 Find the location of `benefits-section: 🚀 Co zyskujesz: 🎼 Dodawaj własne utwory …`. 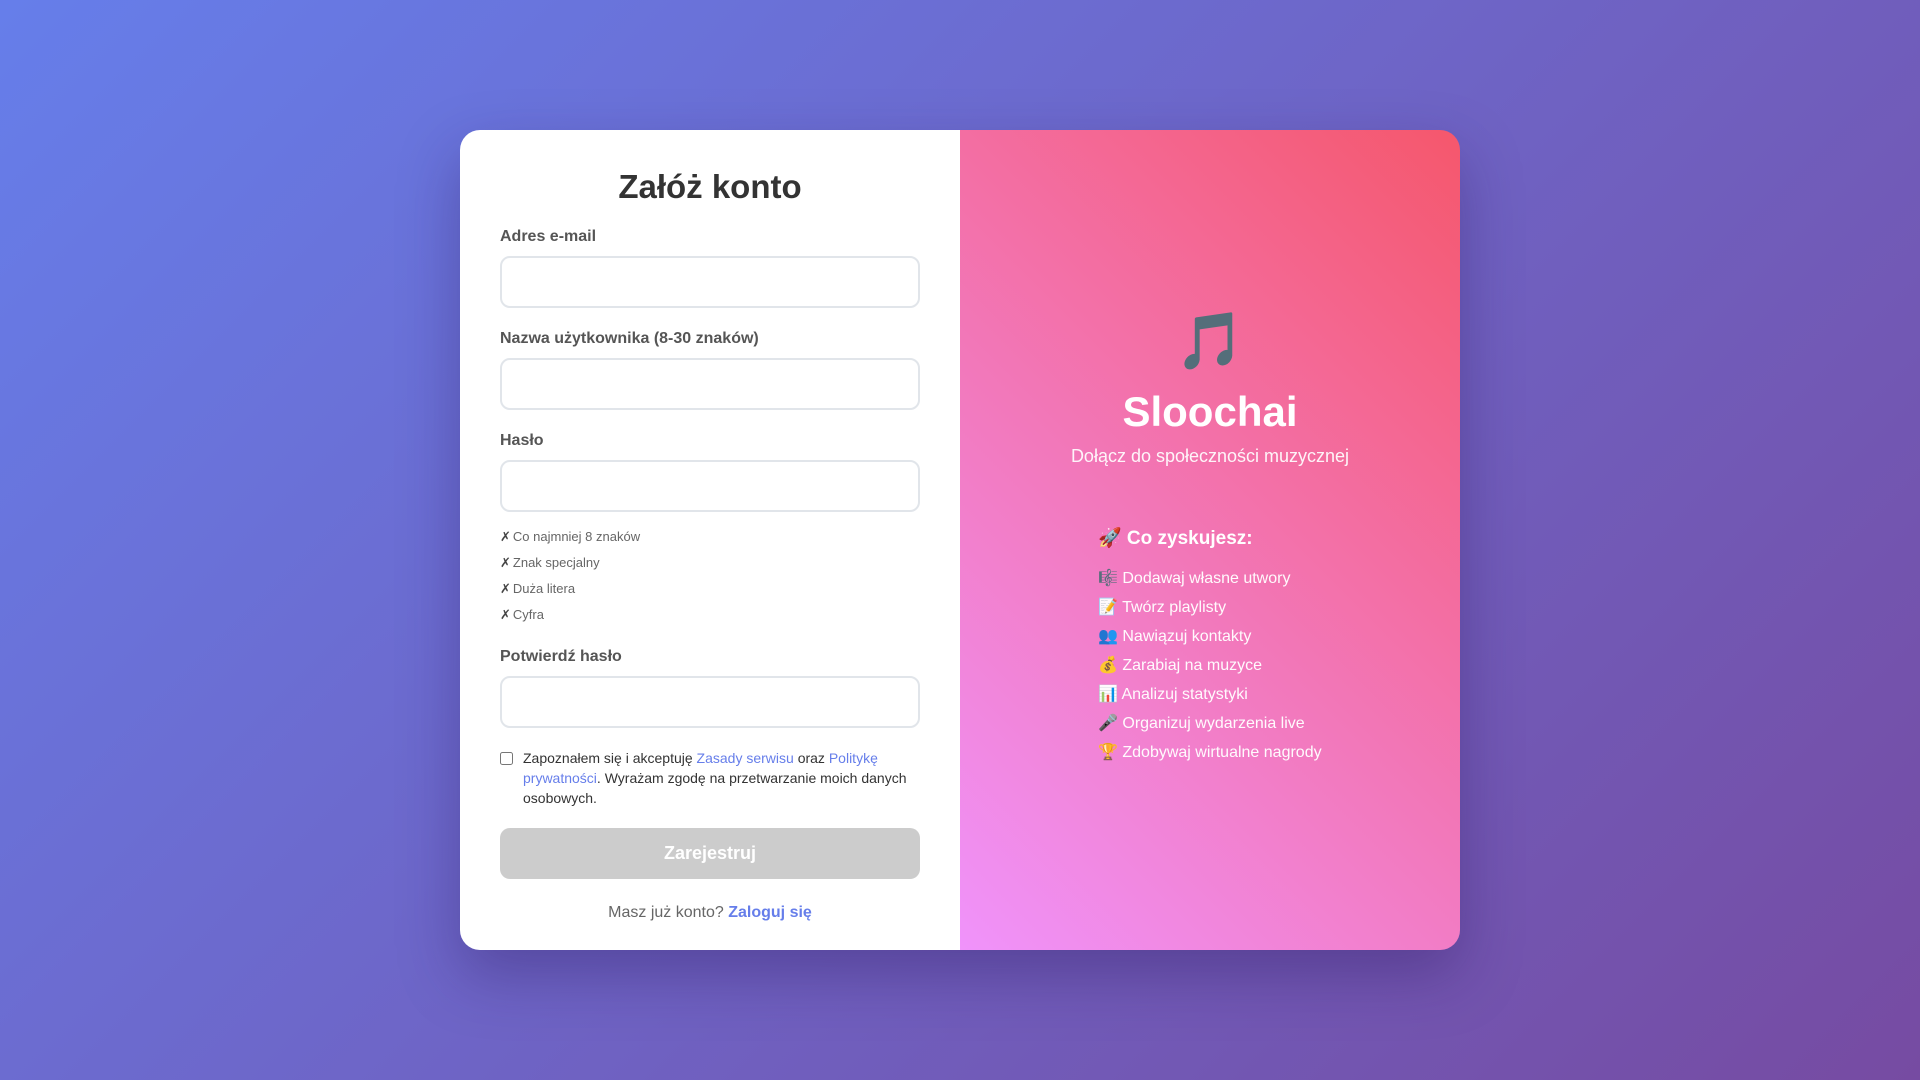

benefits-section: 🚀 Co zyskujesz: 🎼 Dodawaj własne utwory … is located at coordinates (1248, 646).